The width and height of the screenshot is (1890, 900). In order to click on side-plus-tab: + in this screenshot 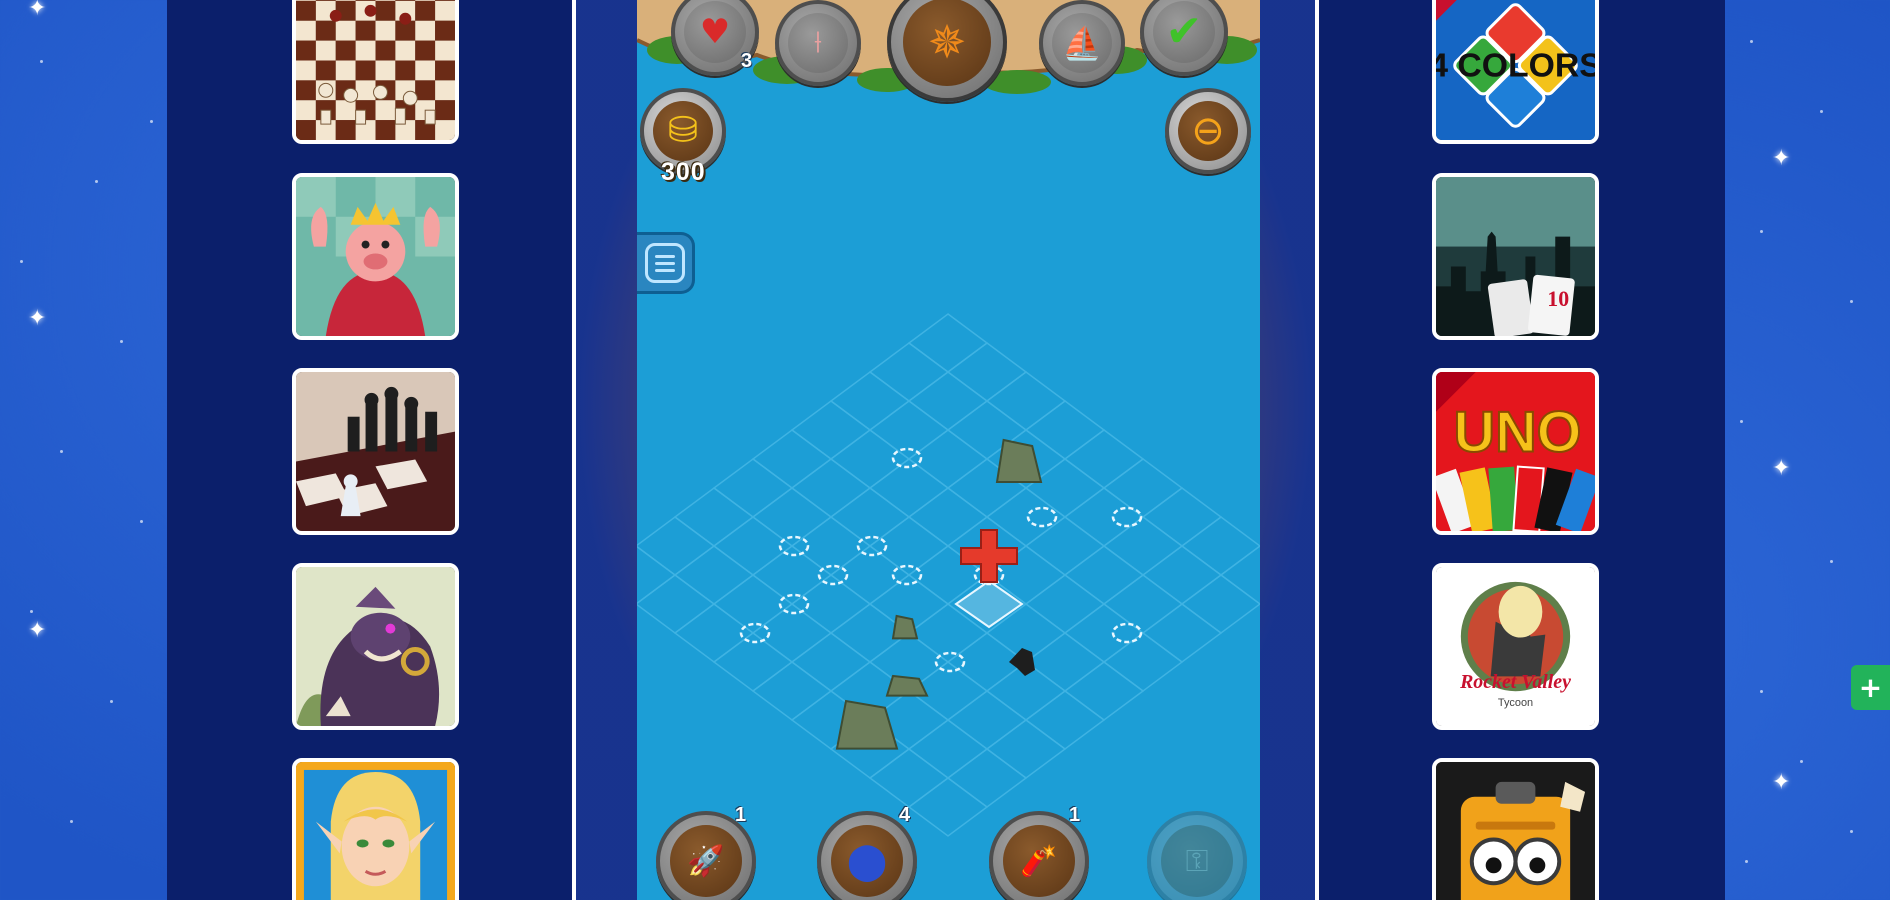, I will do `click(1870, 687)`.